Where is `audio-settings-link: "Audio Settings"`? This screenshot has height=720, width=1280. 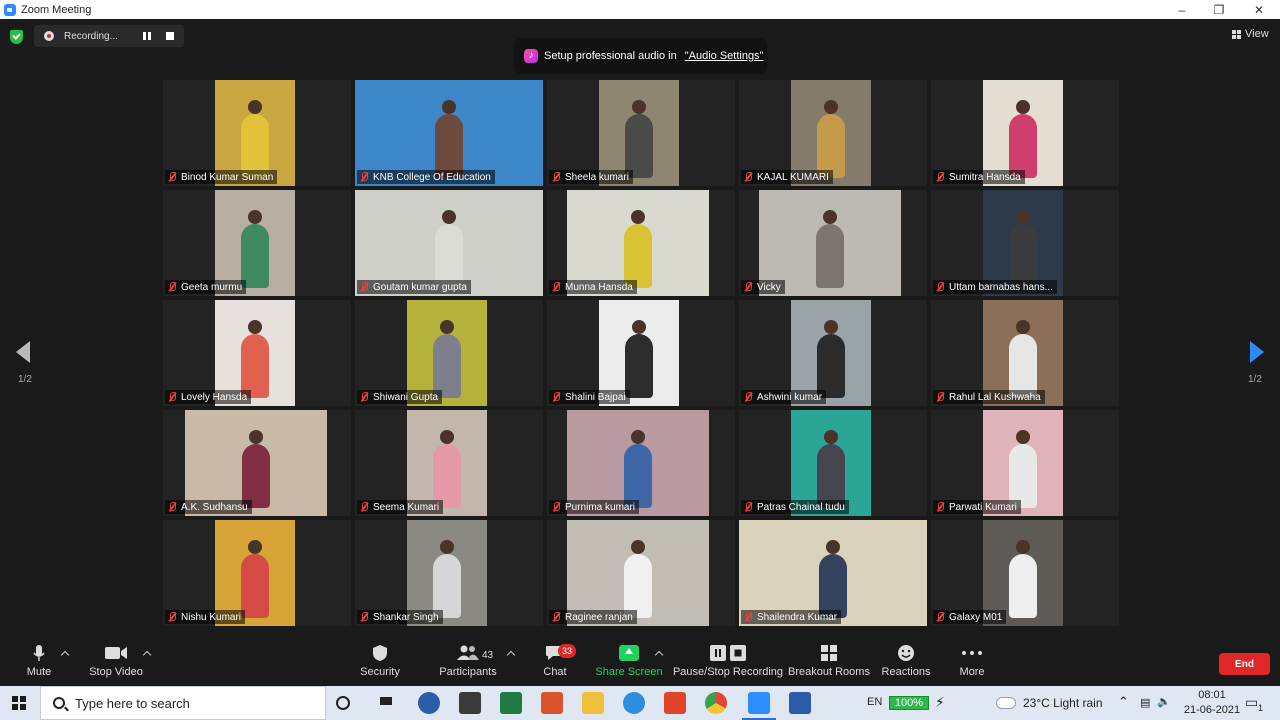
audio-settings-link: "Audio Settings" is located at coordinates (724, 56).